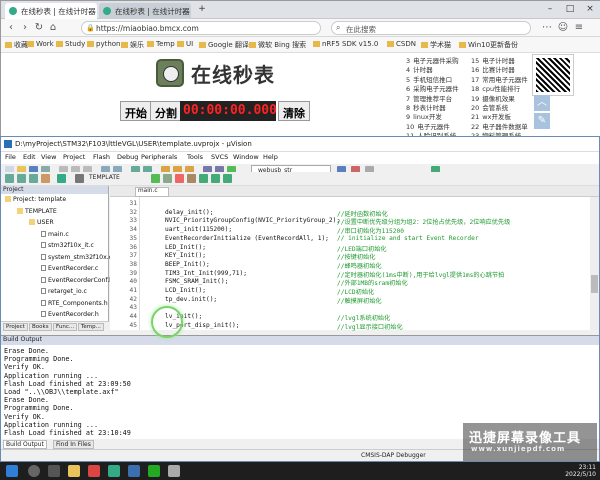 This screenshot has width=600, height=480. Describe the element at coordinates (277, 45) in the screenshot. I see `bookmark: 微软 Bing 搜索` at that location.